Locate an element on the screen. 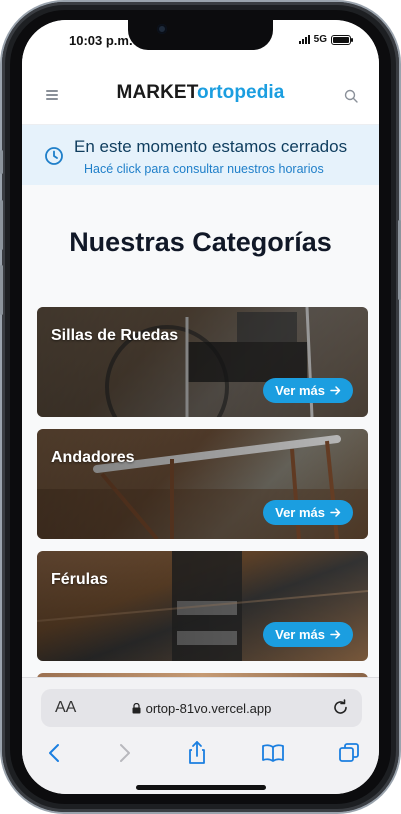  bookmarks-icon is located at coordinates (273, 753).